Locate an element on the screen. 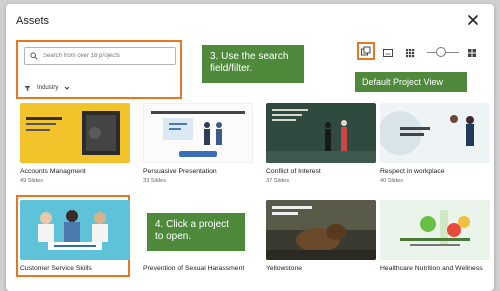 The image size is (500, 291). filter-icon is located at coordinates (27, 88).